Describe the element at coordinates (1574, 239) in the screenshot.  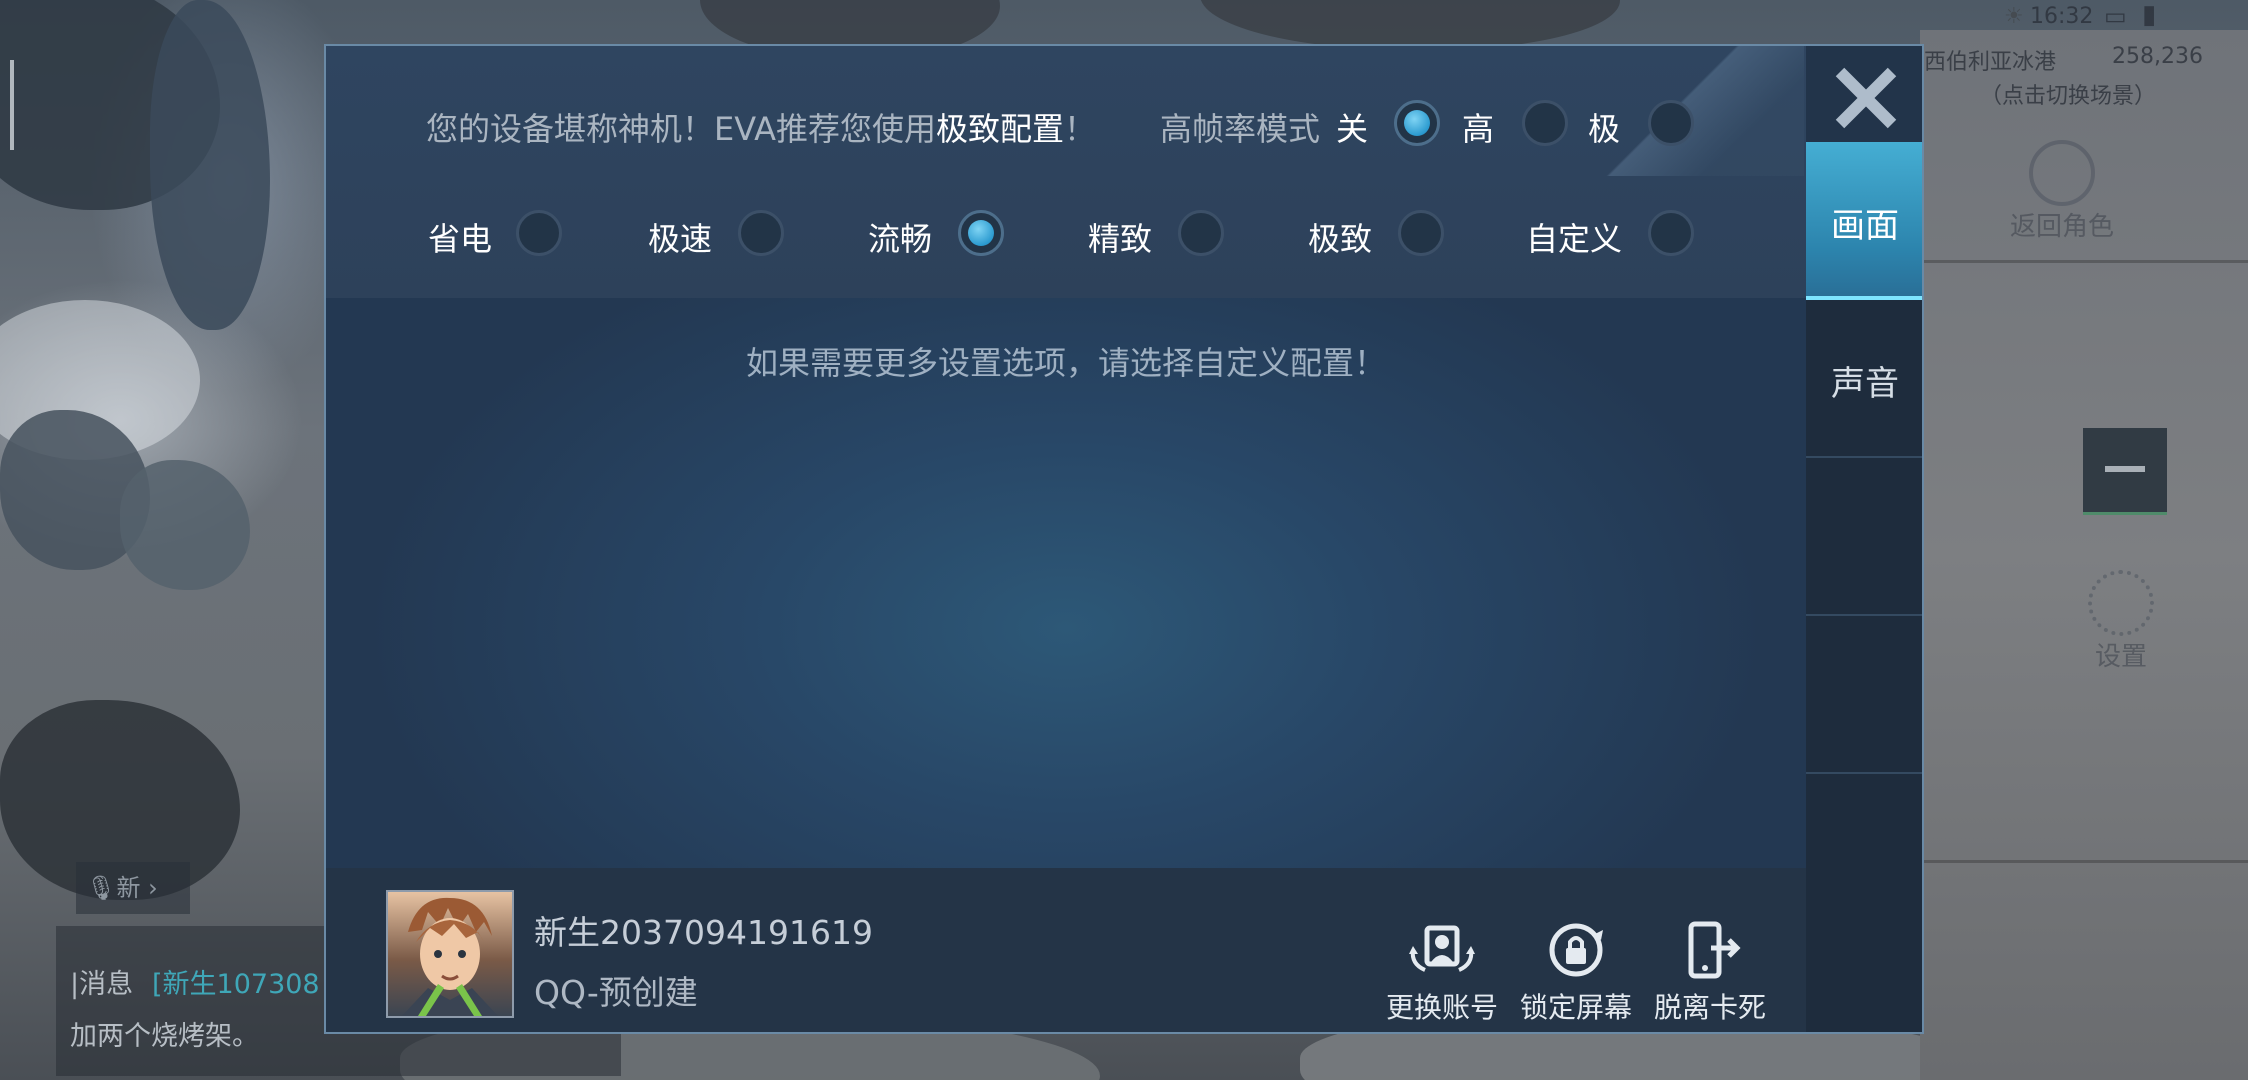
I see `quality-option-label: 自定义` at that location.